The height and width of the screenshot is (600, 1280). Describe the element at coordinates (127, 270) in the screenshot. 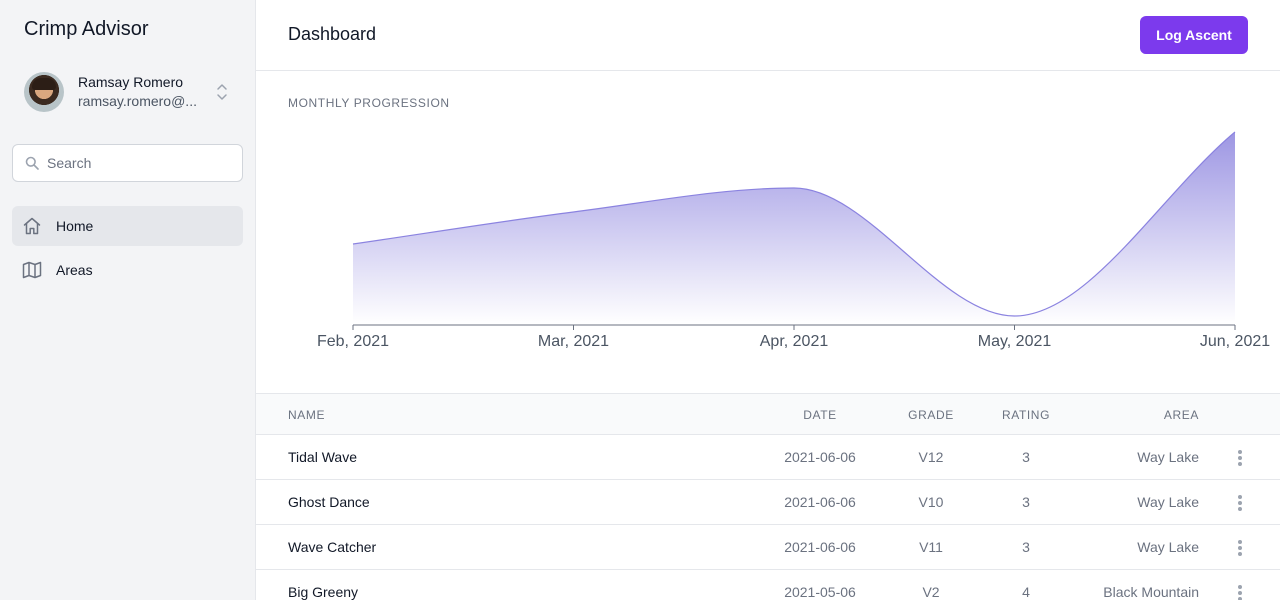

I see `sidebar-item-areas: Areas` at that location.